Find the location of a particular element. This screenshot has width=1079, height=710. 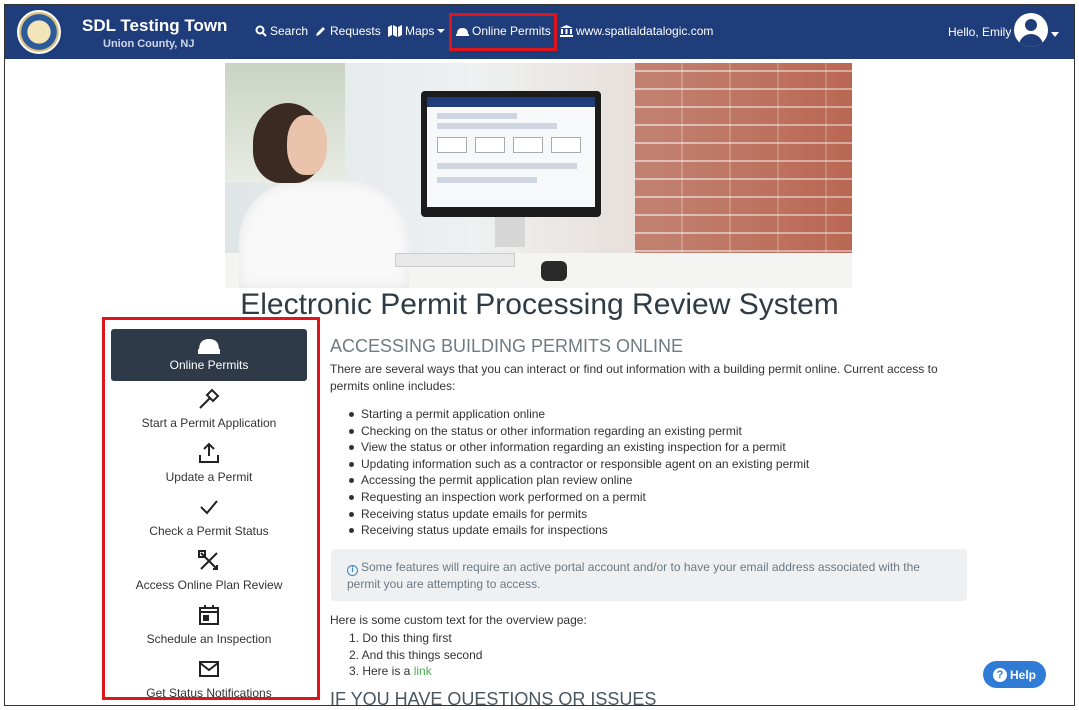

step-three-text: 3. Here is a is located at coordinates (381, 671).